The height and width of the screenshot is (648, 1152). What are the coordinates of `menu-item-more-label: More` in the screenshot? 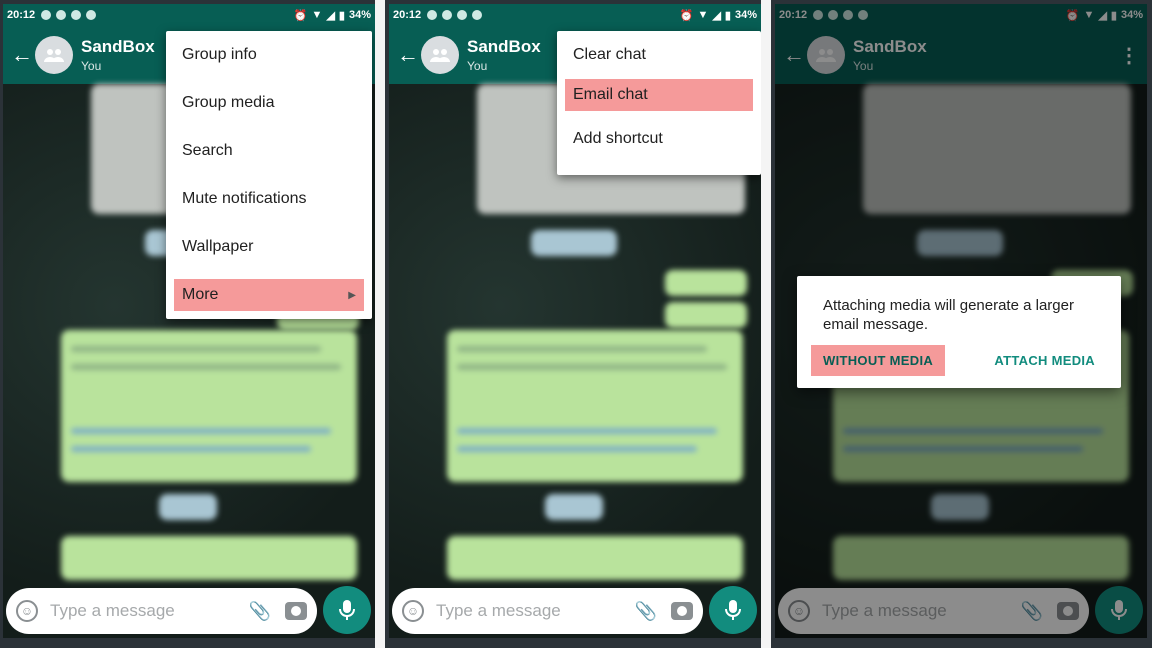 It's located at (200, 294).